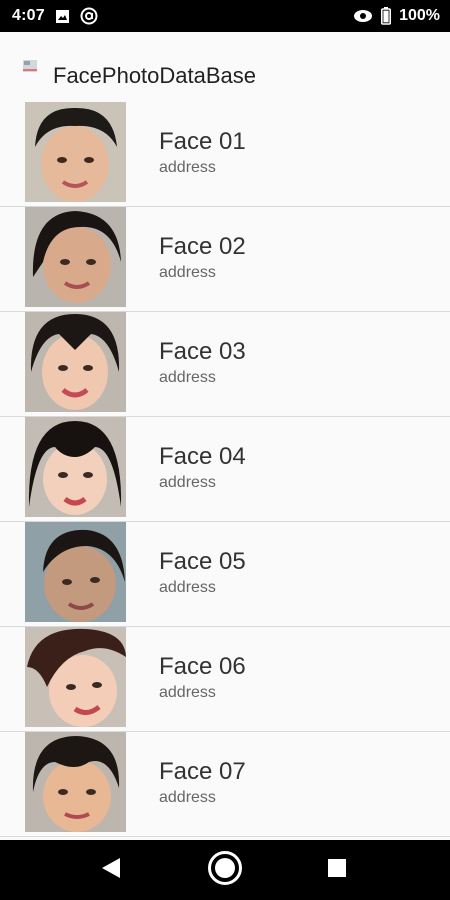 This screenshot has width=450, height=900. I want to click on item-title: Face 02, so click(202, 246).